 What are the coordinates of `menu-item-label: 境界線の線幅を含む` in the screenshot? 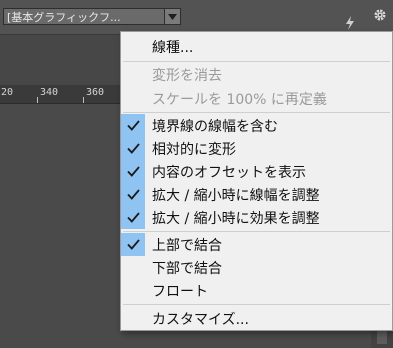 It's located at (215, 126).